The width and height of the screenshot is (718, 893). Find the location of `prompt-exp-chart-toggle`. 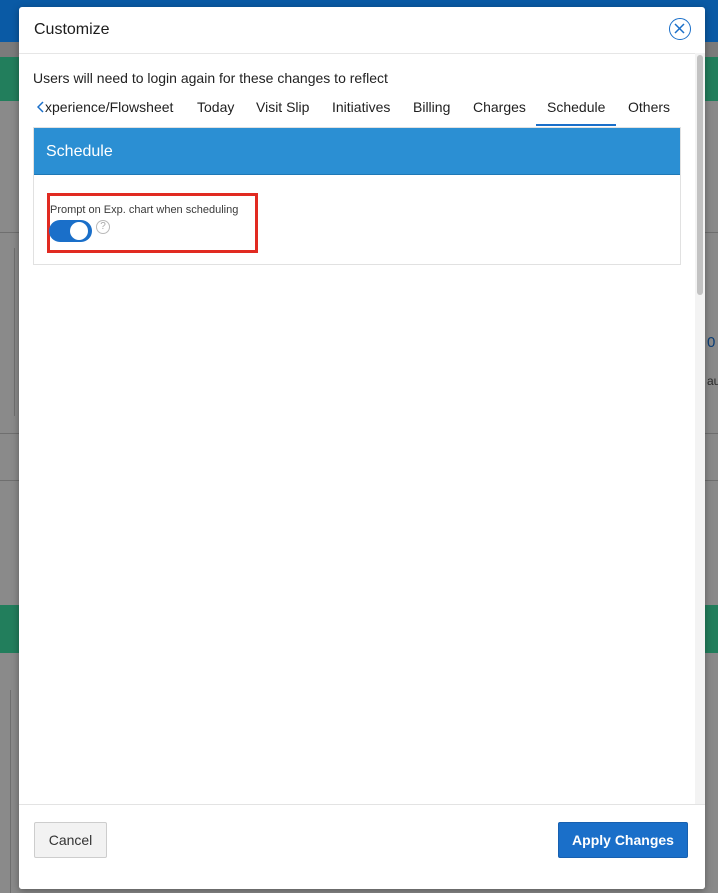

prompt-exp-chart-toggle is located at coordinates (70, 231).